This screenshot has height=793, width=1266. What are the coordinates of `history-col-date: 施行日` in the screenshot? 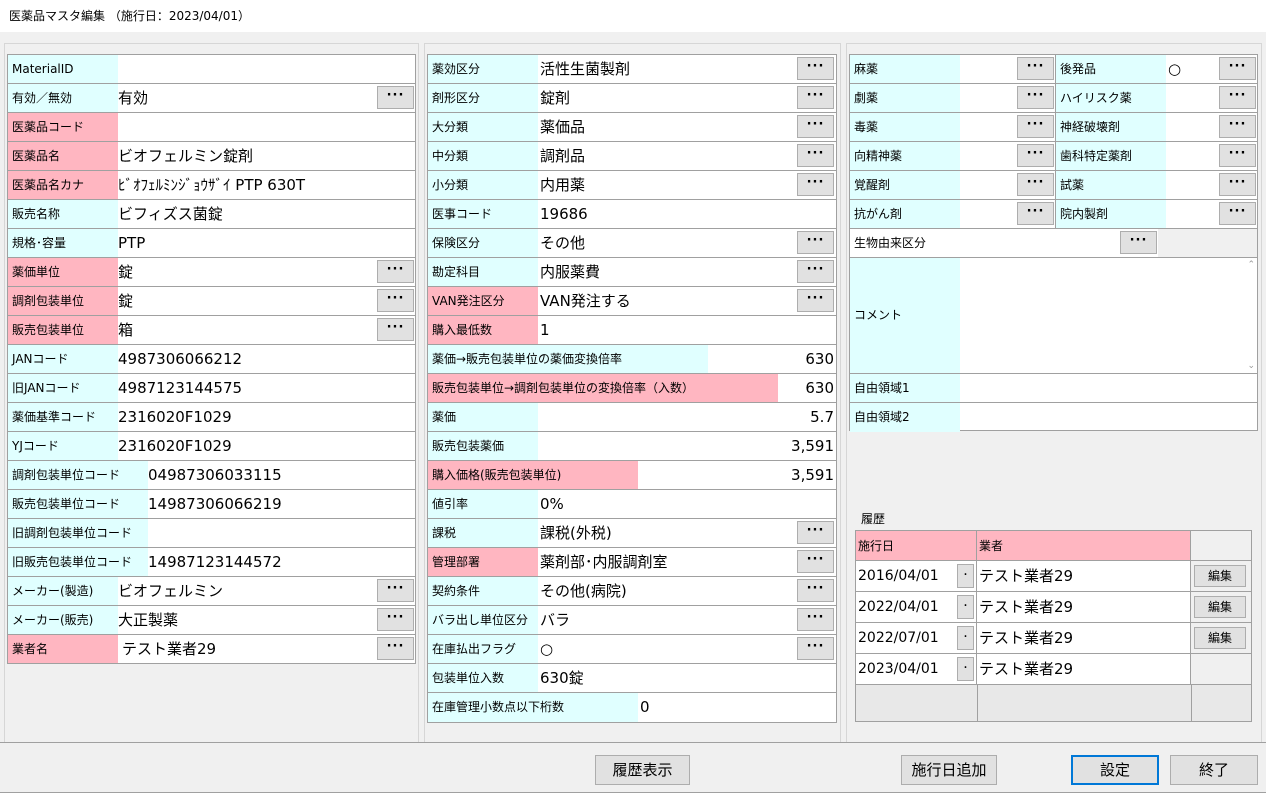 It's located at (916, 546).